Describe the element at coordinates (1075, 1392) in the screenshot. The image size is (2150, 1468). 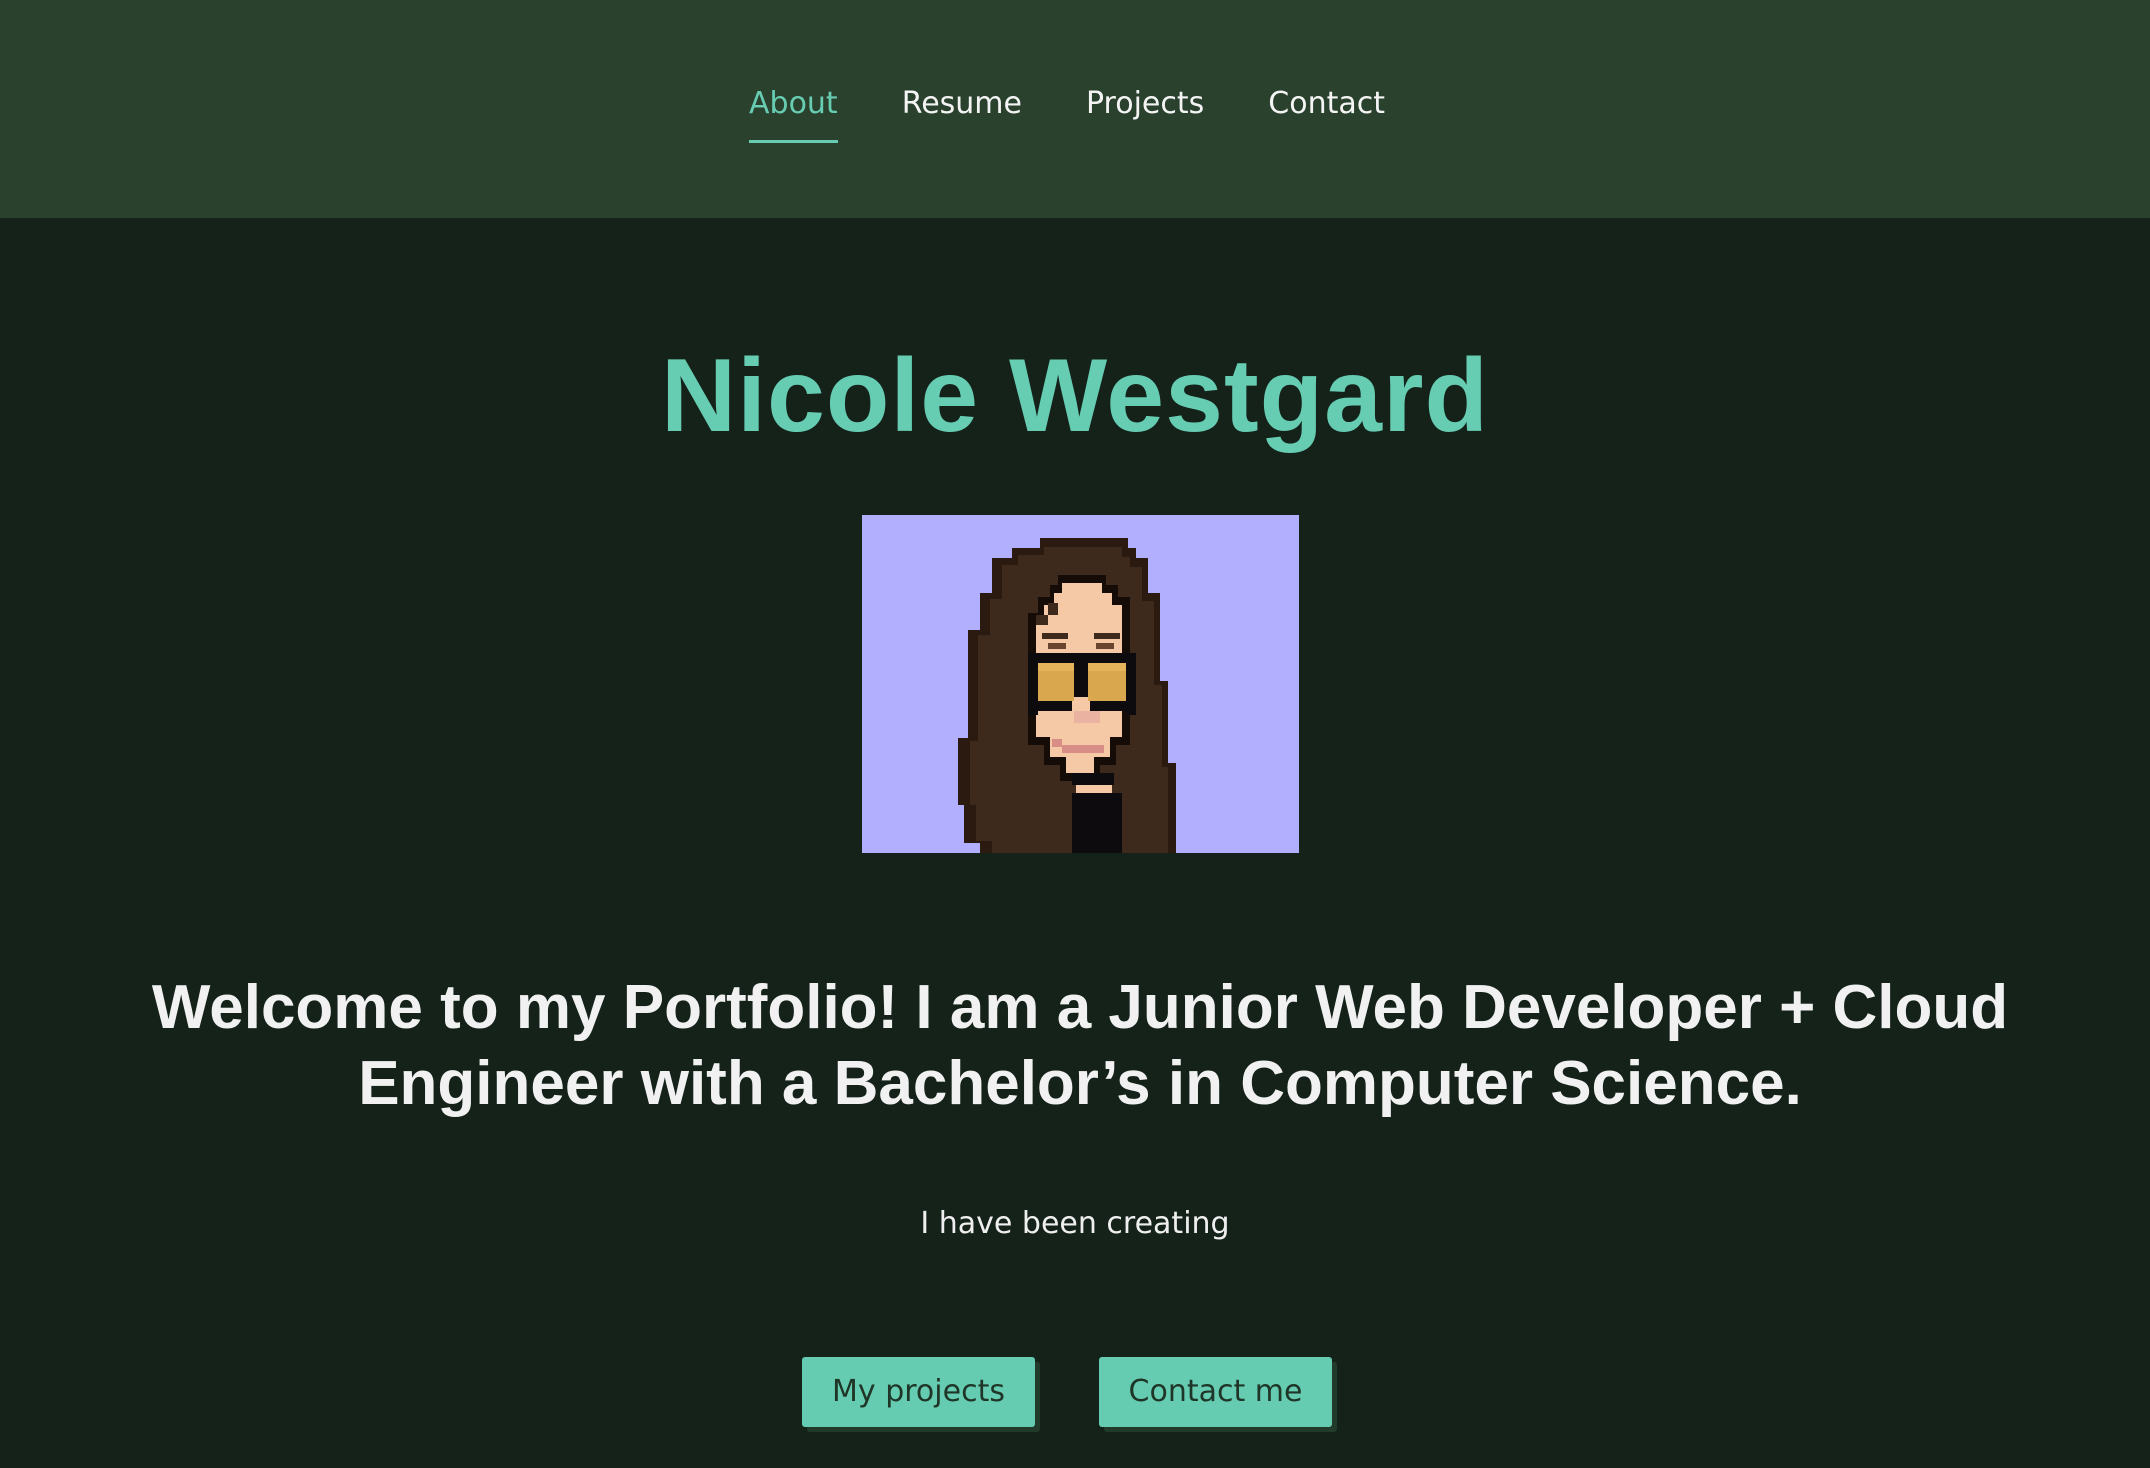
I see `cta-buttons: My projects Contact me` at that location.